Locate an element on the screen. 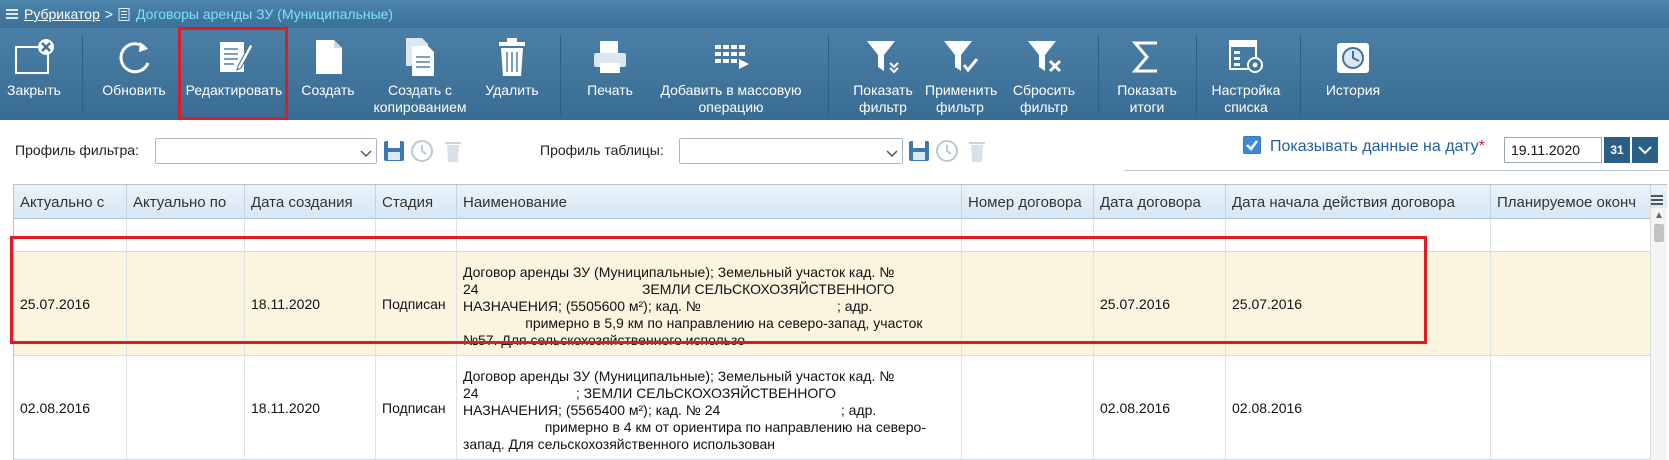 Image resolution: width=1669 pixels, height=460 pixels. show-on-date-label: Показывать данные на дату* is located at coordinates (1377, 147).